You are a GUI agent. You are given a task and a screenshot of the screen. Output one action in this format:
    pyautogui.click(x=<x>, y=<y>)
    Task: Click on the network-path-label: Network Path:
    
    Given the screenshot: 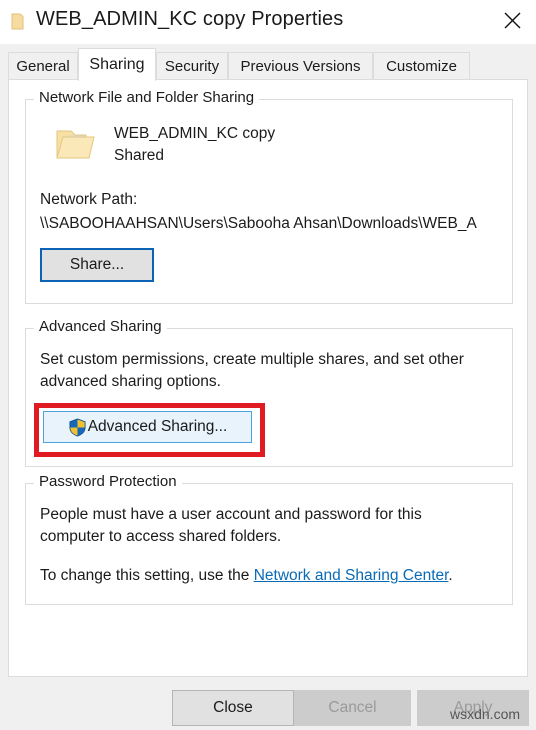 What is the action you would take?
    pyautogui.click(x=89, y=199)
    